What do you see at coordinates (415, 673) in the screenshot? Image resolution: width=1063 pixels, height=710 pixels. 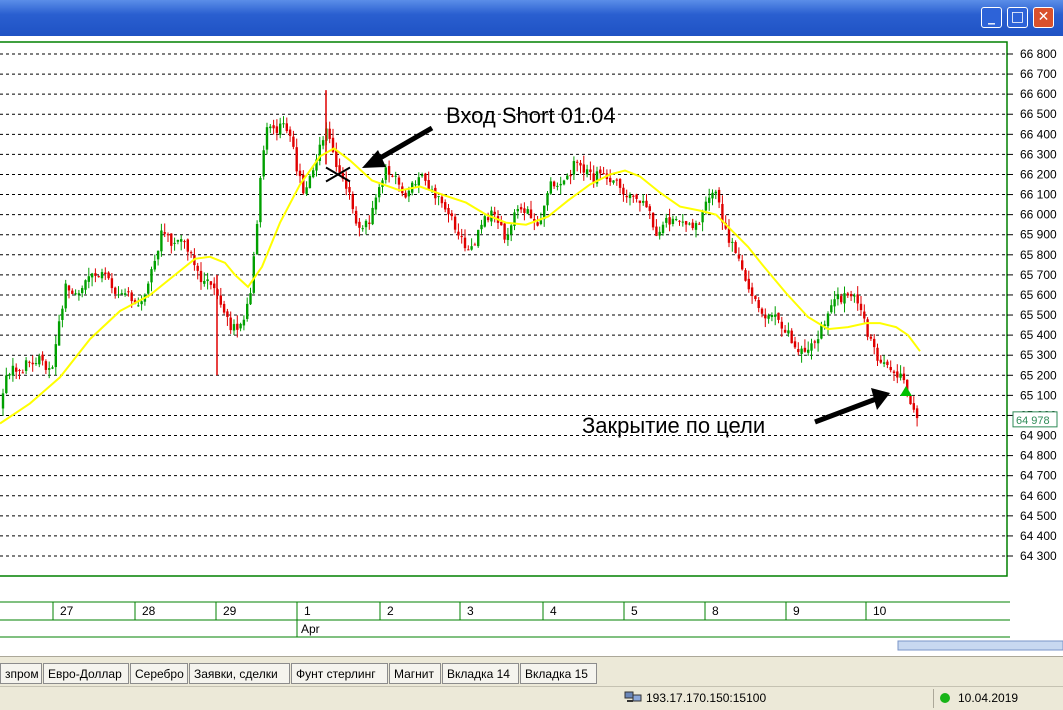 I see `tab-magnit: Магнит` at bounding box center [415, 673].